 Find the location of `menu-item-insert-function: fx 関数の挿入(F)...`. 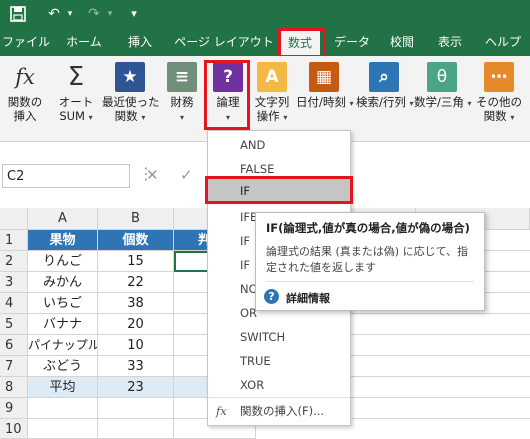

menu-item-insert-function: fx 関数の挿入(F)... is located at coordinates (279, 411).